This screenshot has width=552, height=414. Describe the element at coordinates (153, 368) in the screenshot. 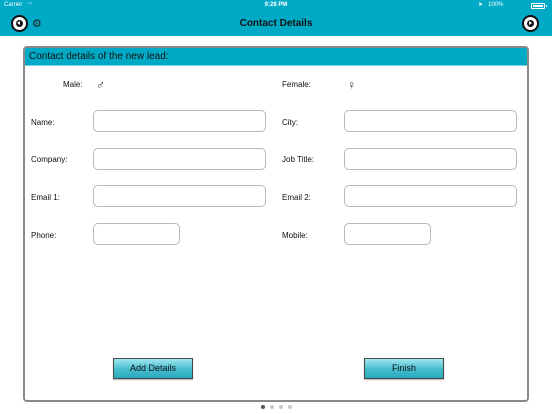

I see `add-details-button: Add Details` at that location.